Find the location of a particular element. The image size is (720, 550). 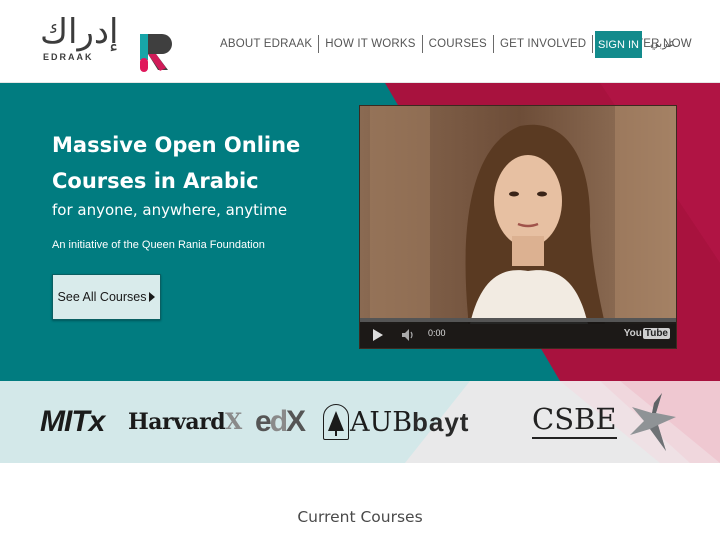

partner-star-logo-icon is located at coordinates (653, 422).